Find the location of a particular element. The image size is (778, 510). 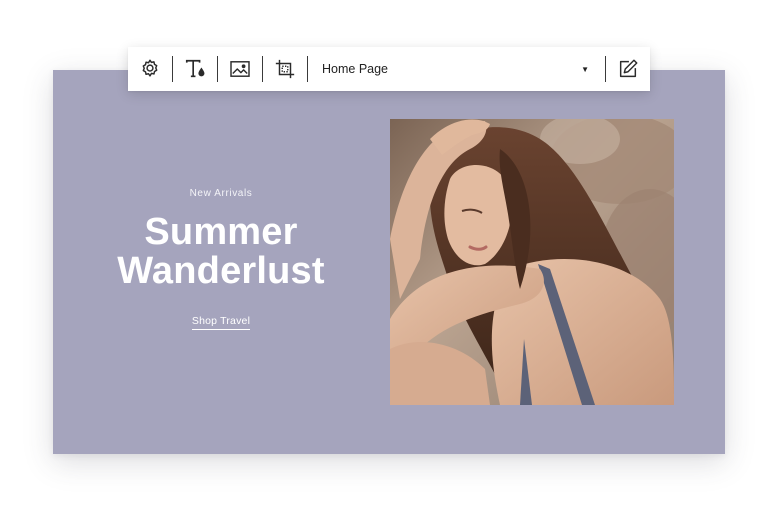

gear-icon is located at coordinates (150, 69).